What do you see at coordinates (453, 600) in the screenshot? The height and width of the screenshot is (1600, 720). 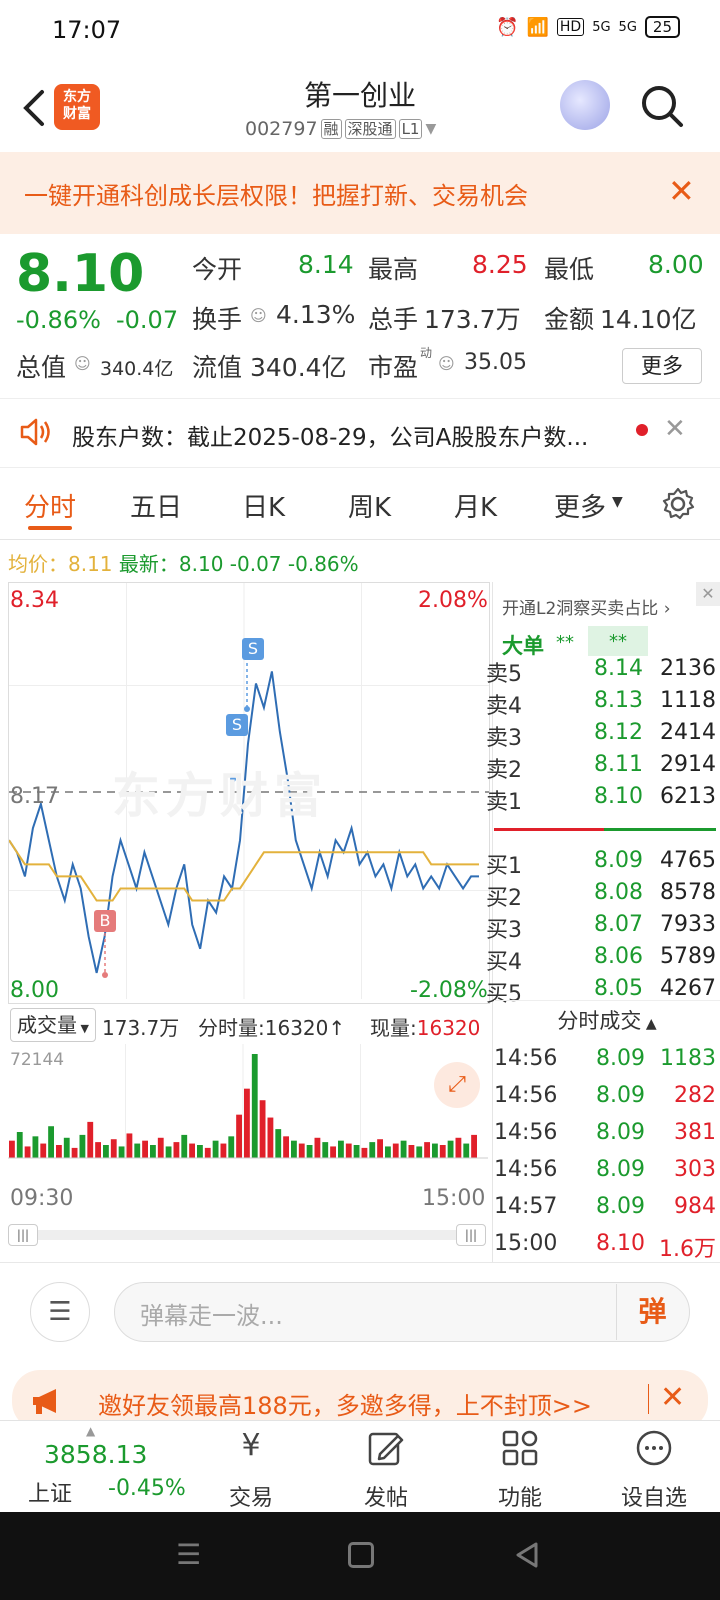 I see `pct-max-label: 2.08%` at bounding box center [453, 600].